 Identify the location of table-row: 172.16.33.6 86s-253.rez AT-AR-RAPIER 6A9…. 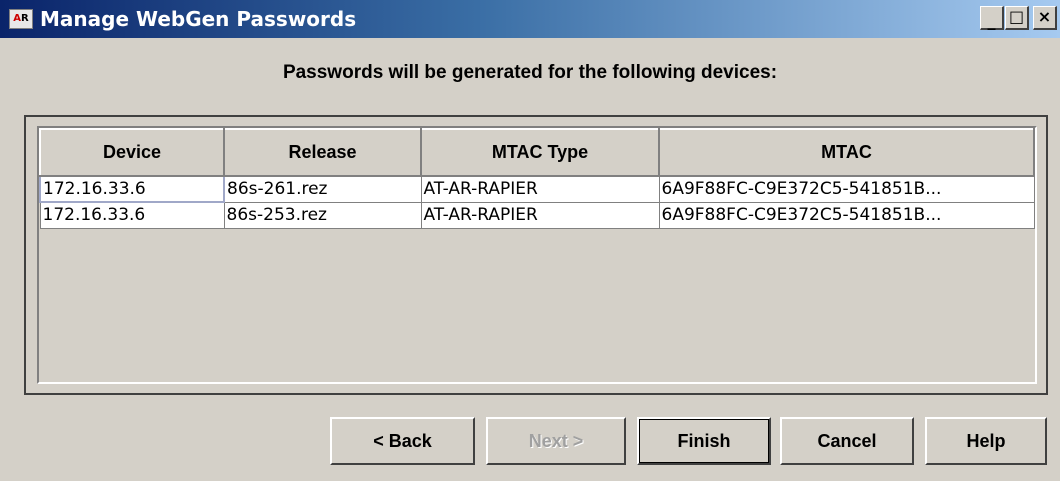
(537, 215).